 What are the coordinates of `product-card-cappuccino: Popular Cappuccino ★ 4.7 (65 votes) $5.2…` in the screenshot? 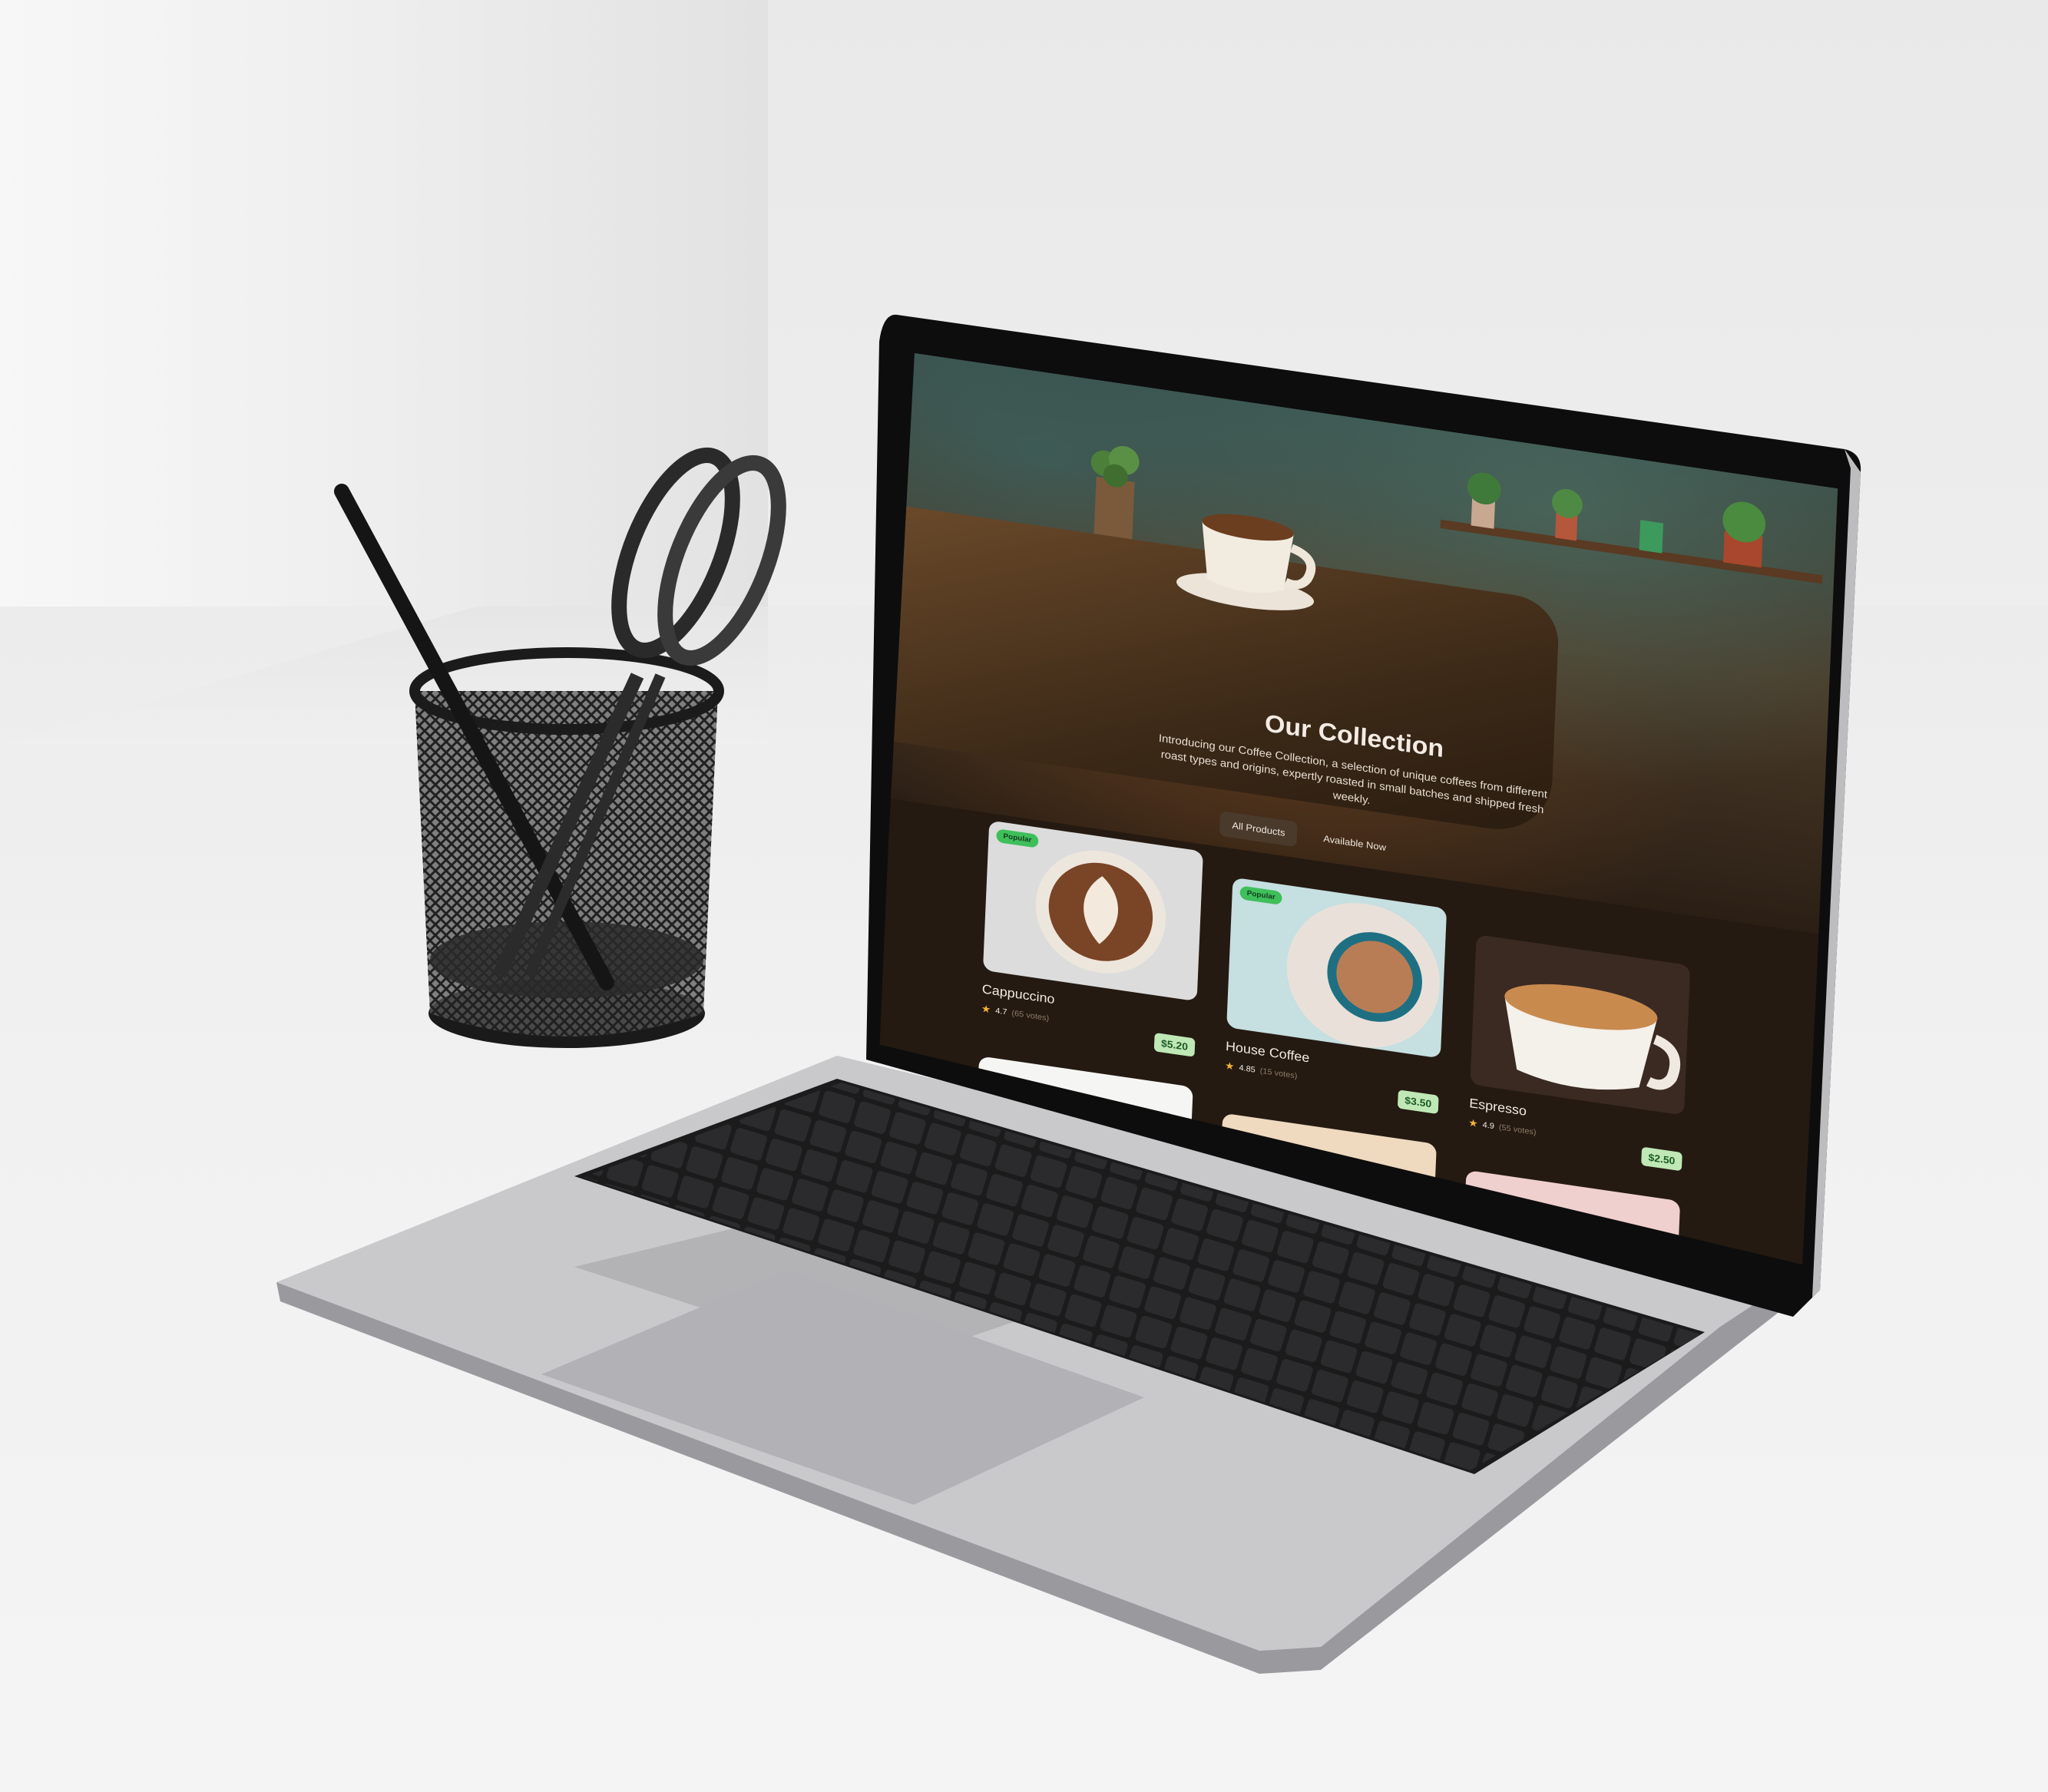 It's located at (1092, 939).